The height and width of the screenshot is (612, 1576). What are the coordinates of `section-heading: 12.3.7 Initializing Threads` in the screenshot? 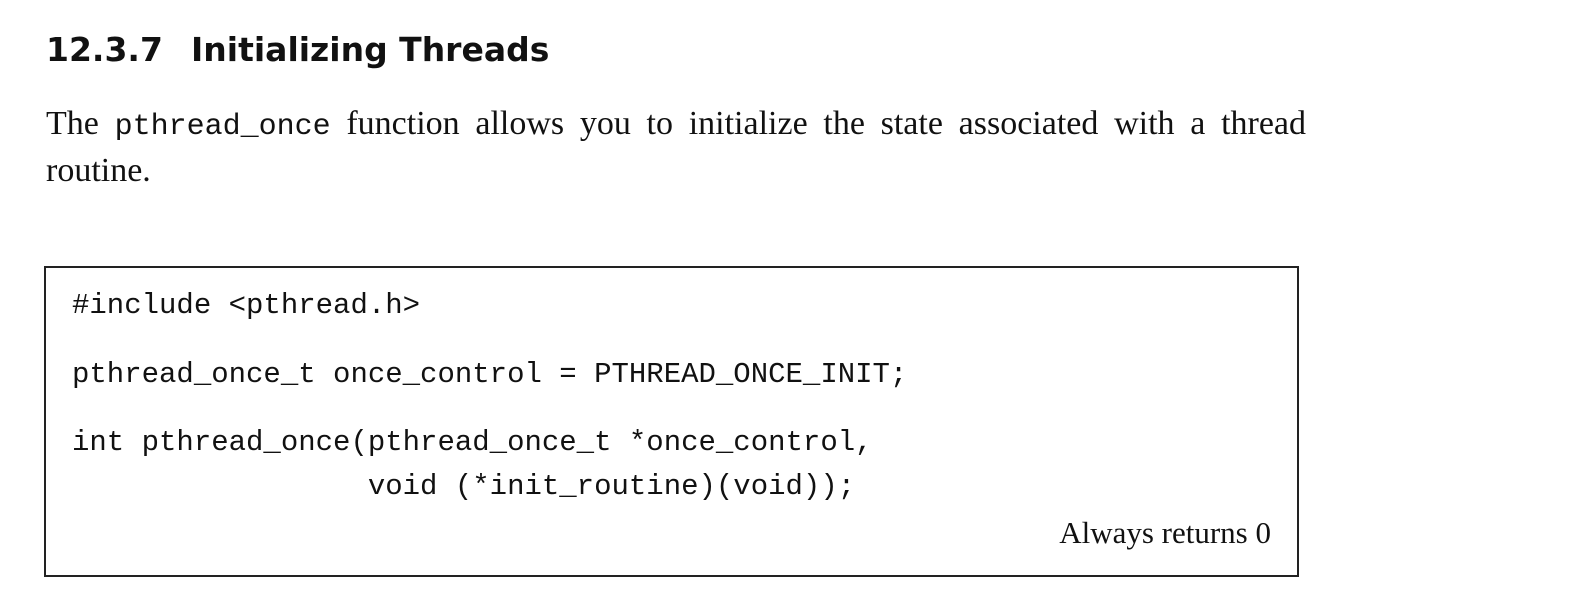 It's located at (297, 50).